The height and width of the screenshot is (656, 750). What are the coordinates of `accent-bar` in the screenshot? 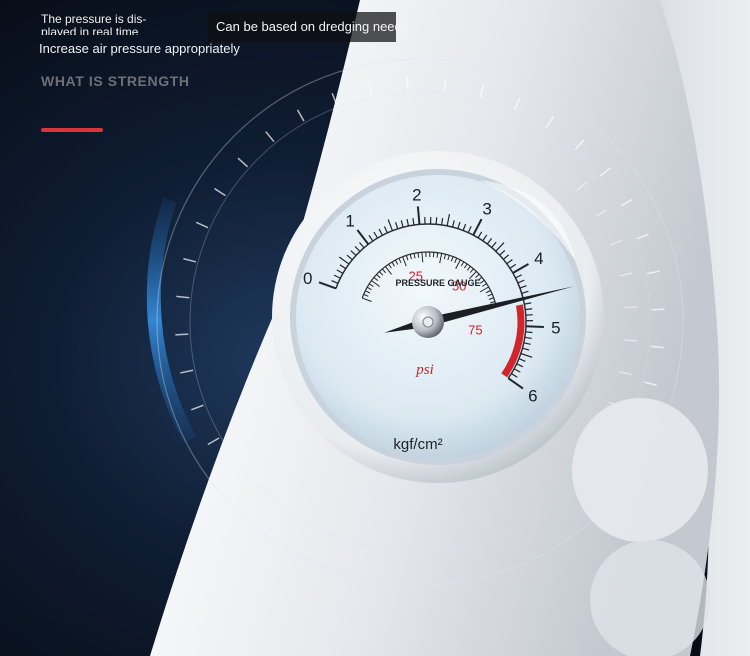 It's located at (72, 130).